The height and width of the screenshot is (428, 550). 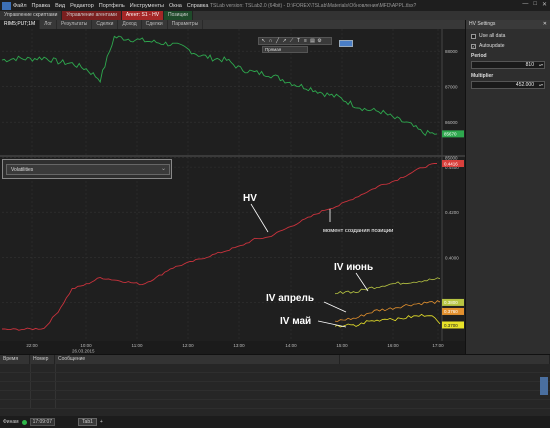 I want to click on fibo-icon: ≡, so click(x=305, y=41).